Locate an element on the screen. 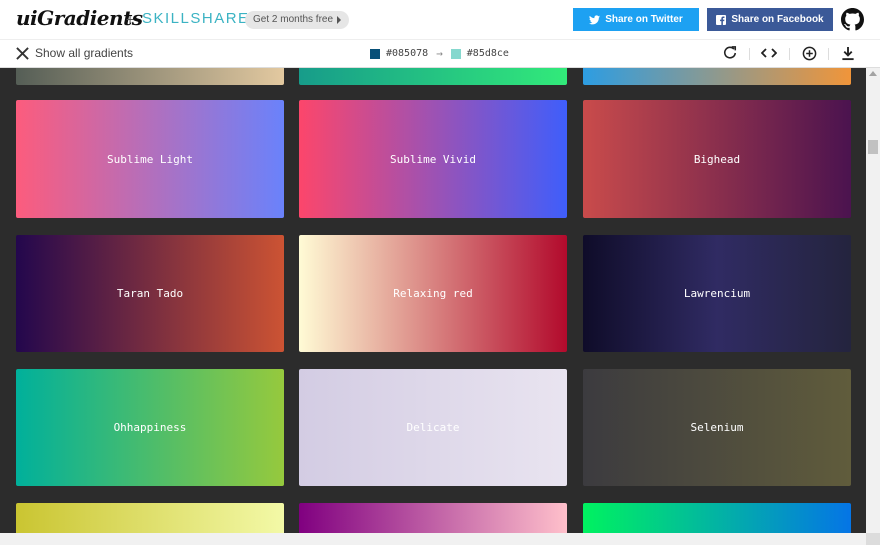 Image resolution: width=880 pixels, height=545 pixels. horizontal-scrollbar is located at coordinates (433, 539).